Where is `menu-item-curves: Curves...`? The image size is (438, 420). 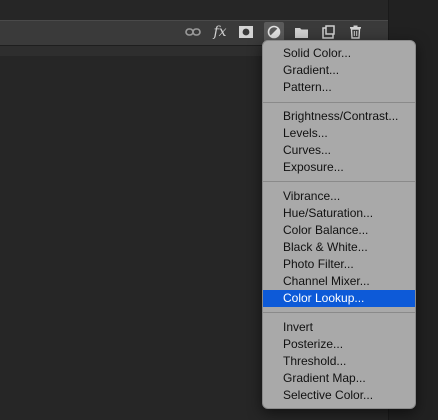
menu-item-curves: Curves... is located at coordinates (339, 150).